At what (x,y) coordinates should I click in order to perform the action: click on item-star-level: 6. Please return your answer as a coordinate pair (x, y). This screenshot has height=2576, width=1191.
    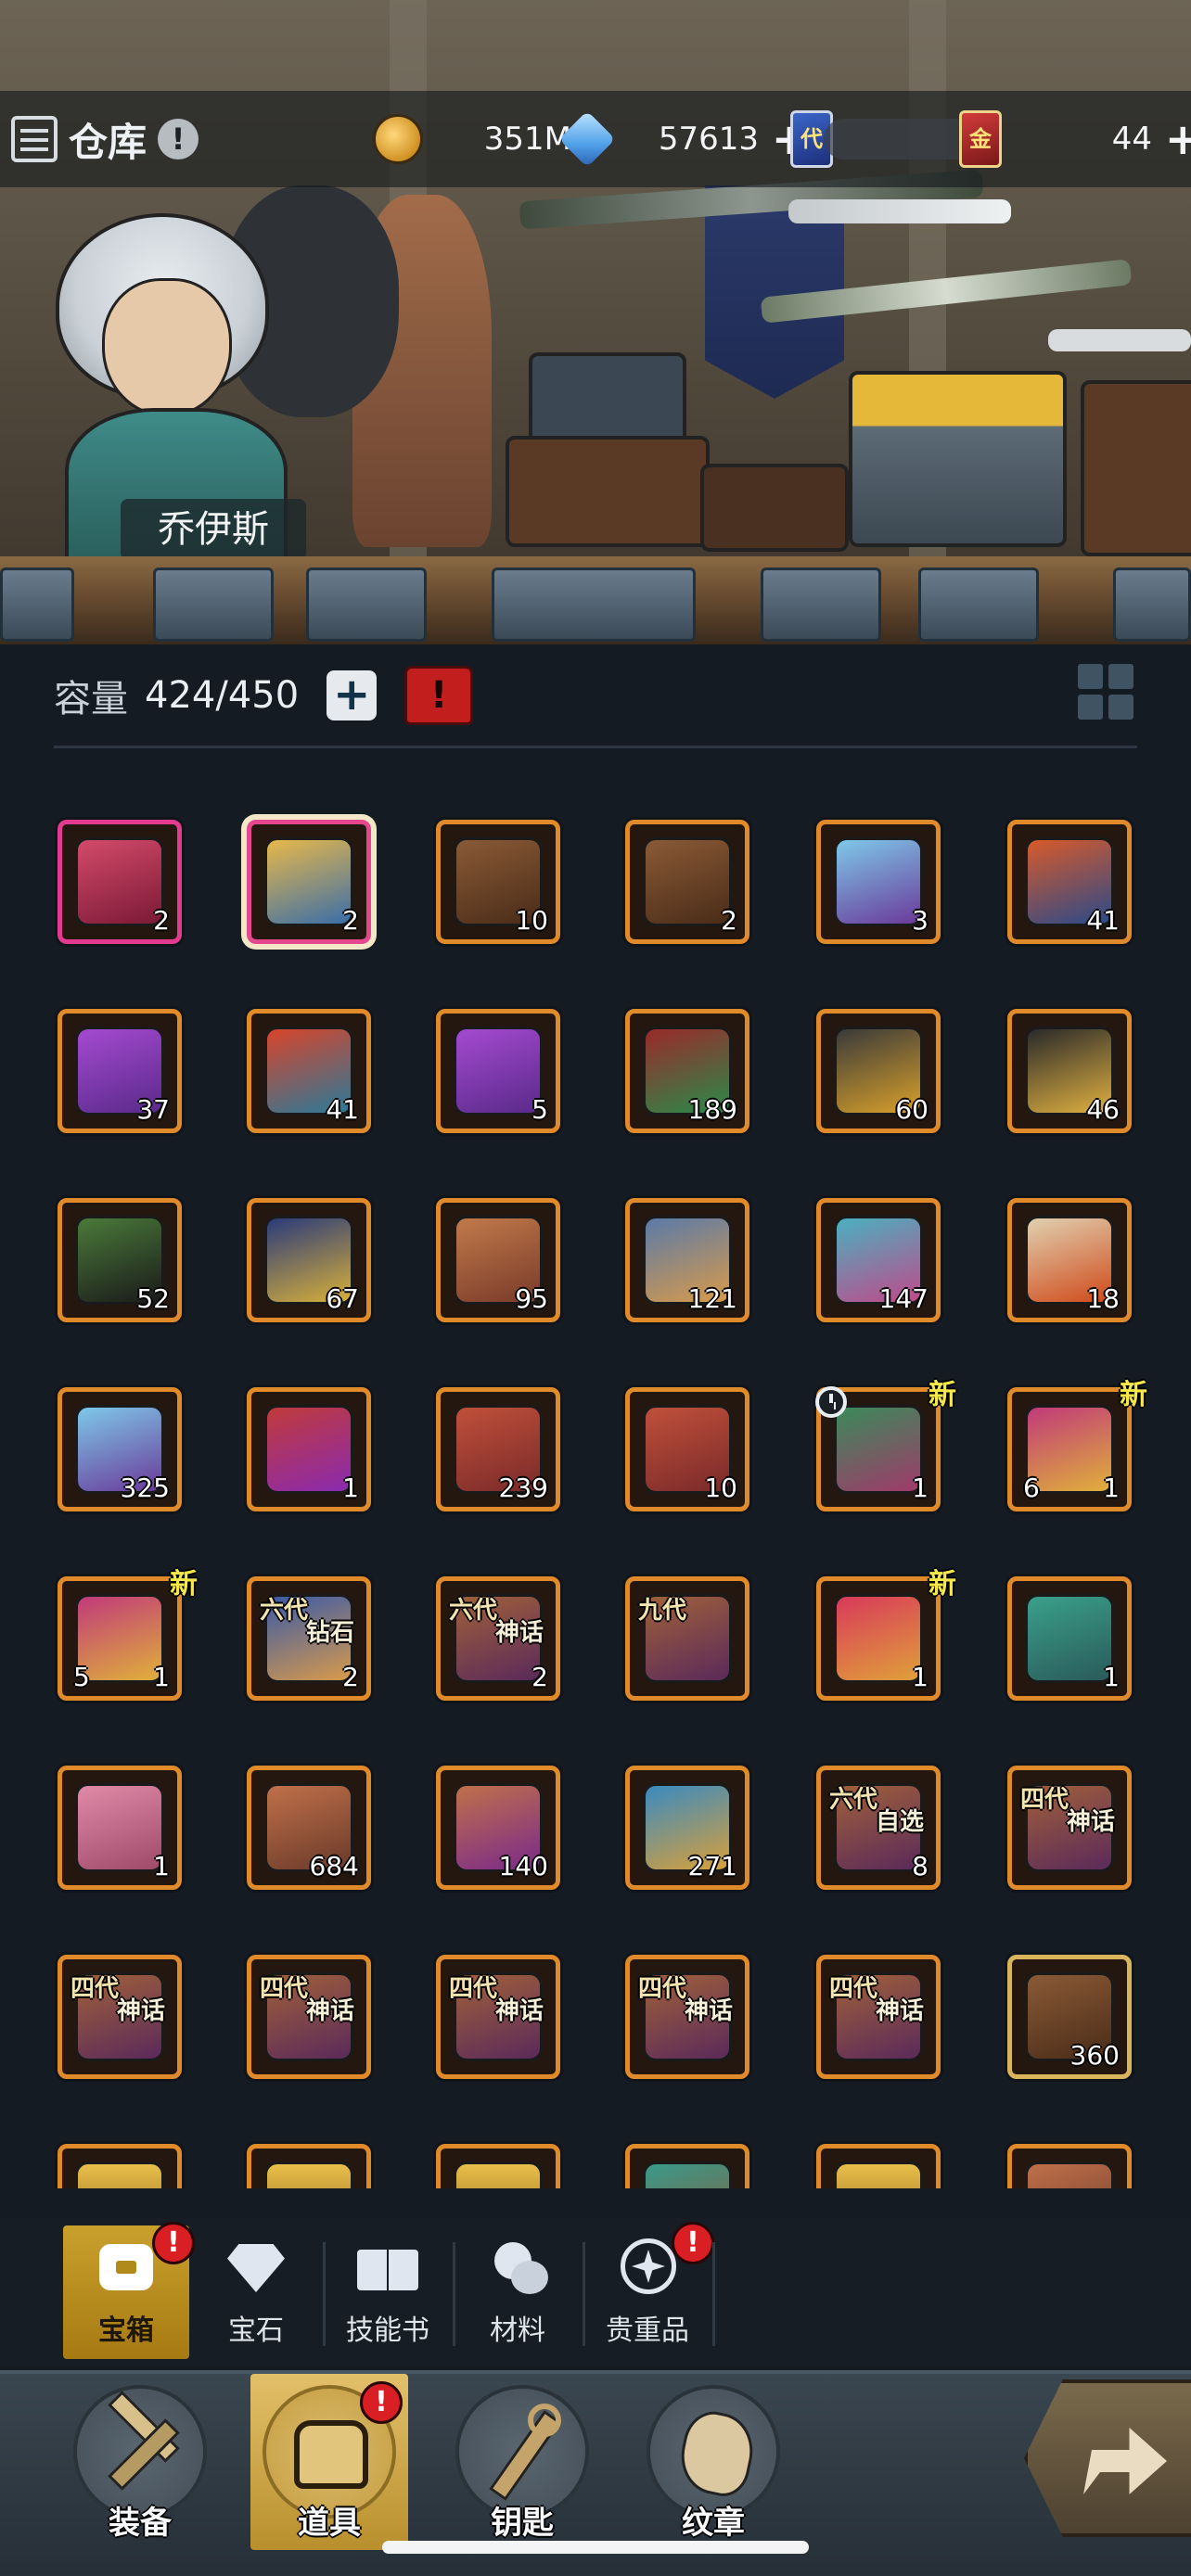
    Looking at the image, I should click on (1032, 1488).